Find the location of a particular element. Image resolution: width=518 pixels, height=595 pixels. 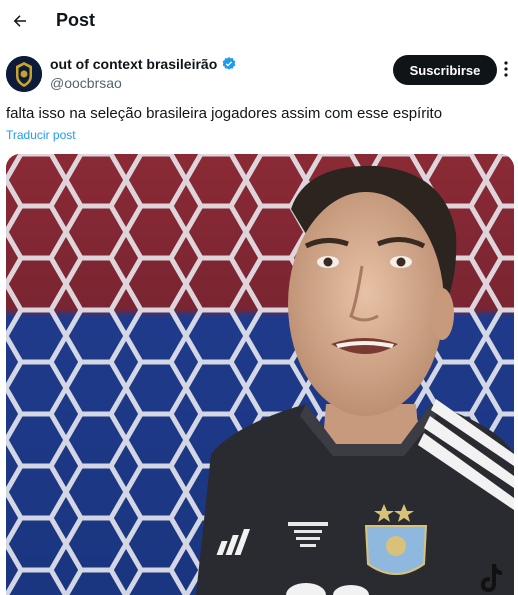

back-button is located at coordinates (20, 21).